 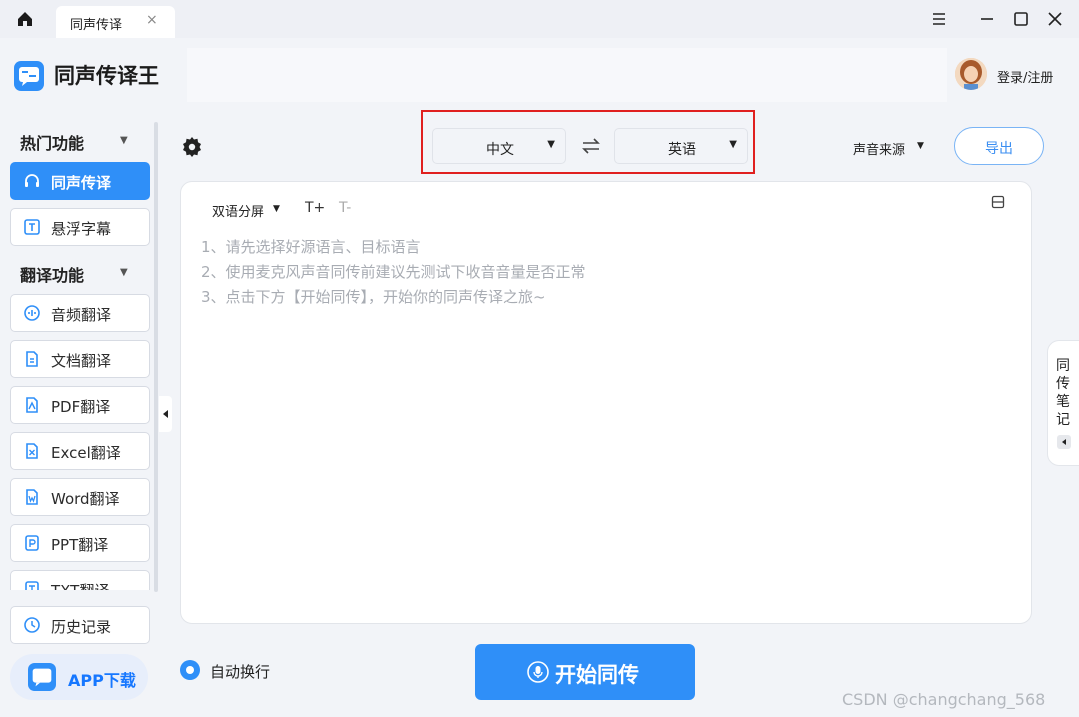 I want to click on sidebar-item-label: PDF翻译, so click(x=81, y=407).